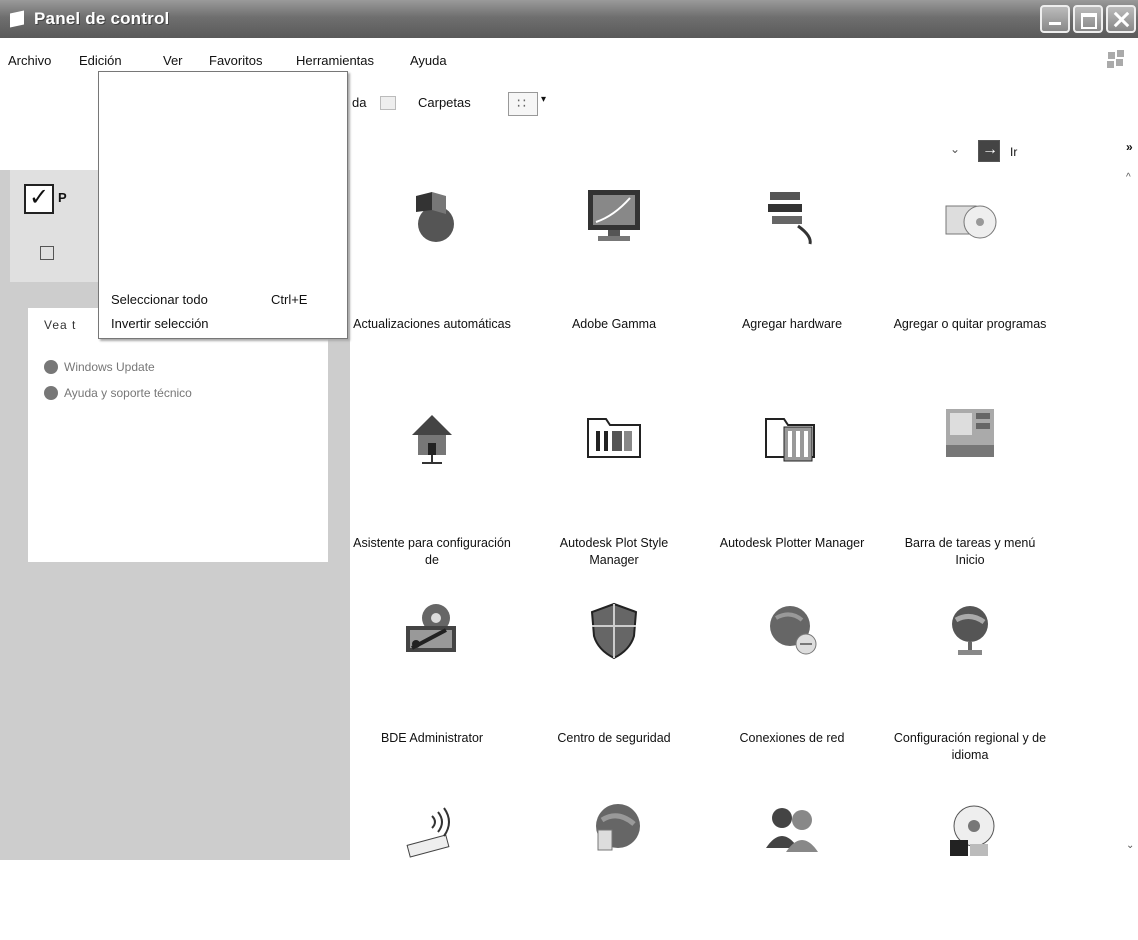 This screenshot has height=940, width=1138. What do you see at coordinates (970, 253) in the screenshot?
I see `control-panel-item: Agregar o quitar programas` at bounding box center [970, 253].